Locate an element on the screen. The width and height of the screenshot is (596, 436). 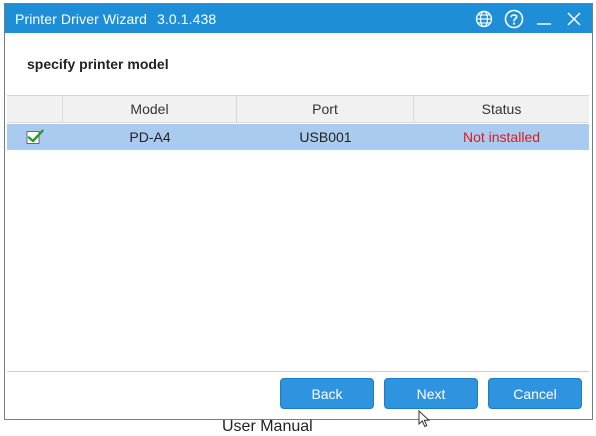
cancel-button: Cancel is located at coordinates (535, 393).